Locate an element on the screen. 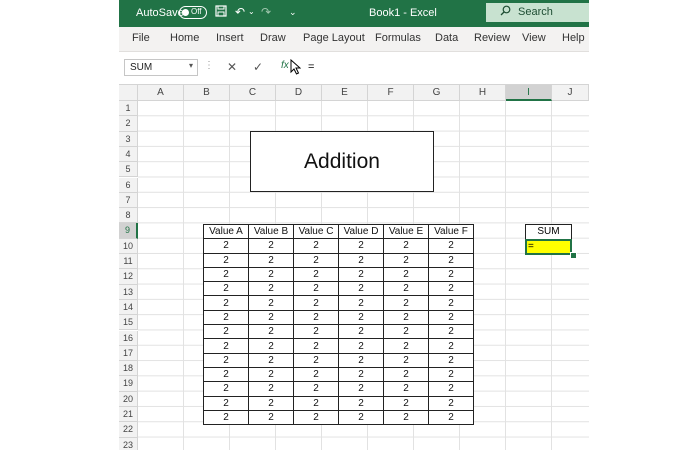 The image size is (700, 450). enter-icon: ✓ is located at coordinates (258, 67).